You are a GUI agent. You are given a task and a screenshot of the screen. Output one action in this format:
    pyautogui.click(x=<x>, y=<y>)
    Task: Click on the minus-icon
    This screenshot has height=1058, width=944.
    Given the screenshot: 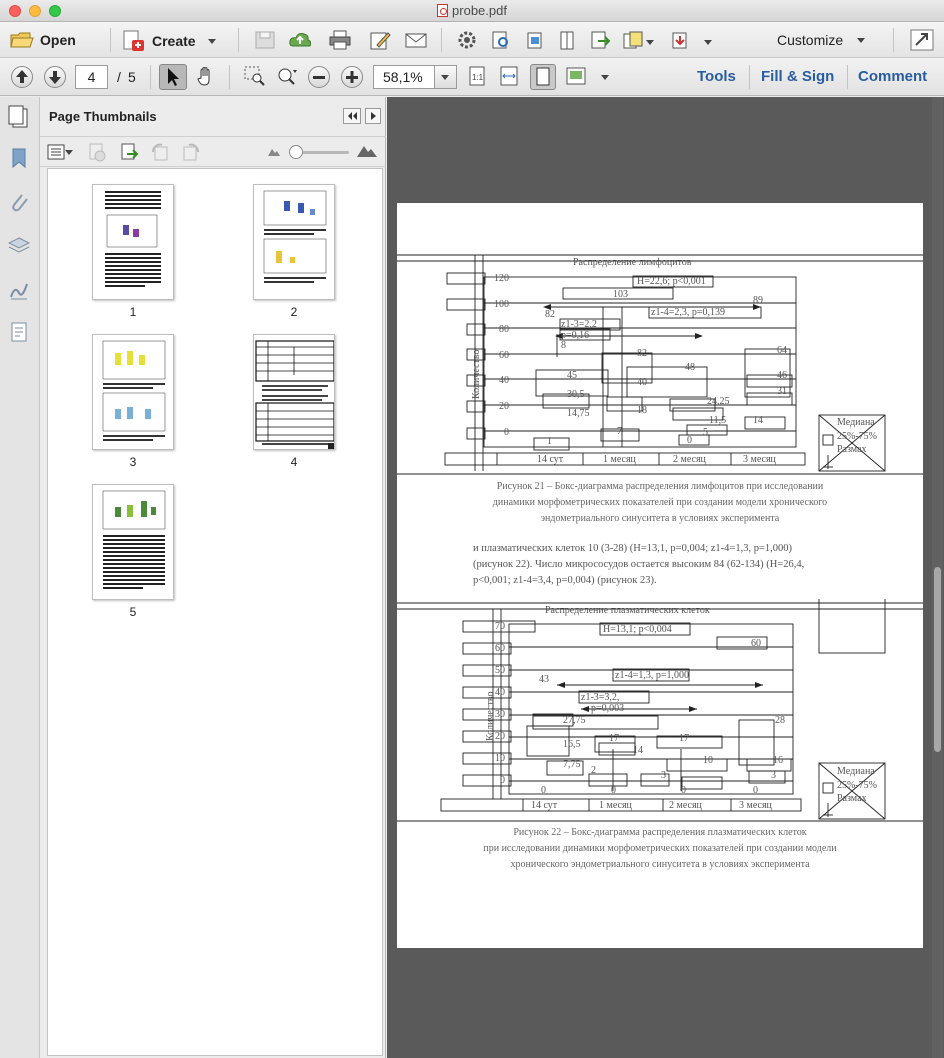 What is the action you would take?
    pyautogui.click(x=319, y=77)
    